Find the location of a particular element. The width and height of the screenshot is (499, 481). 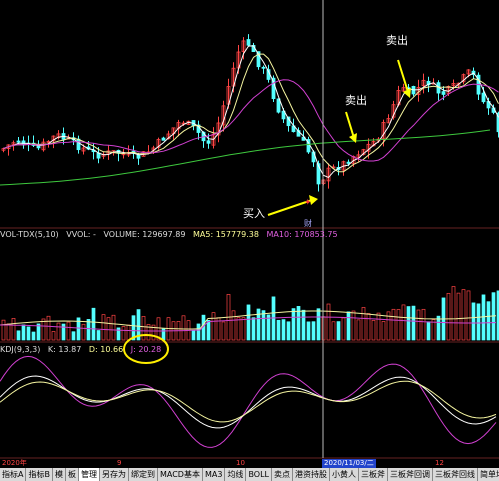

sell-label-2: 卖出 is located at coordinates (356, 100).